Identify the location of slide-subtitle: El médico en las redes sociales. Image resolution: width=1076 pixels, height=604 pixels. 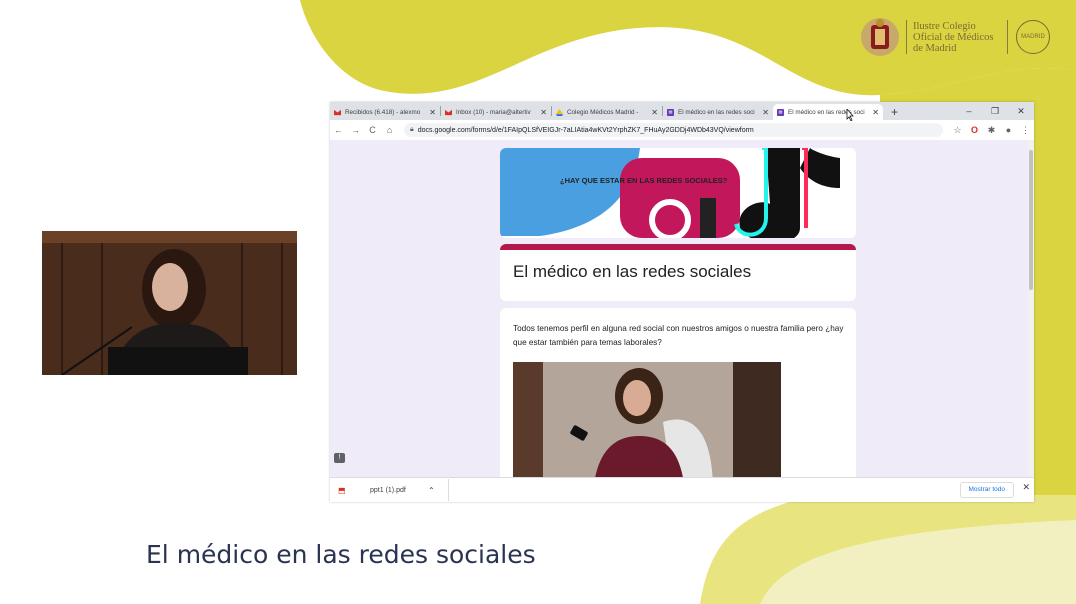
(341, 554).